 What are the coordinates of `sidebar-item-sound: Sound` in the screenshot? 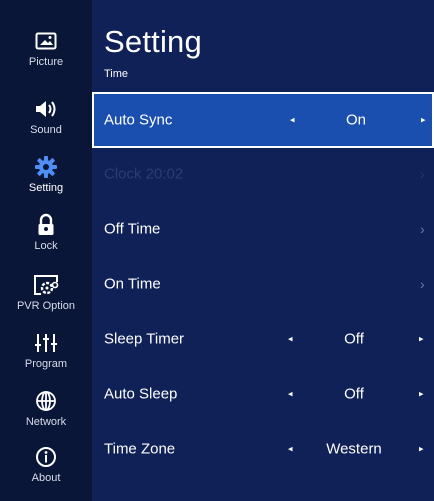 It's located at (46, 118).